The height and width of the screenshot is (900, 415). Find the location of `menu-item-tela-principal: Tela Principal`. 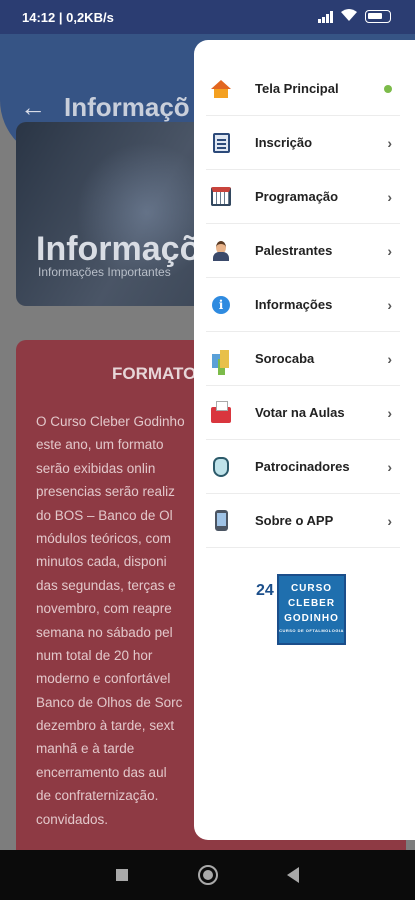

menu-item-tela-principal: Tela Principal is located at coordinates (303, 89).